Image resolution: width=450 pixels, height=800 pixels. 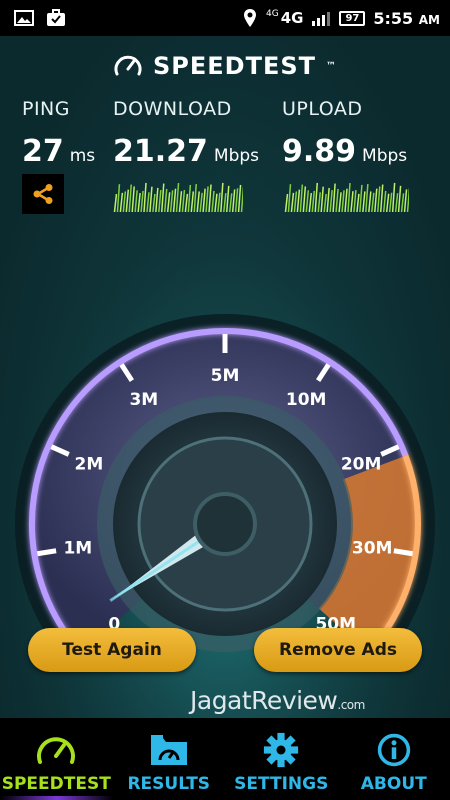 I want to click on app-logo: SPEEDTEST ™, so click(x=225, y=66).